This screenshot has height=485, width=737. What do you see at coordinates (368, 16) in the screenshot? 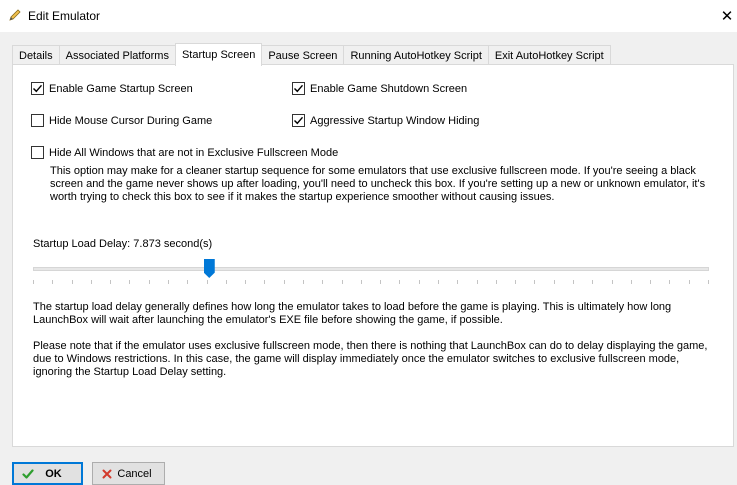
I see `title-bar: Edit Emulator ✕` at bounding box center [368, 16].